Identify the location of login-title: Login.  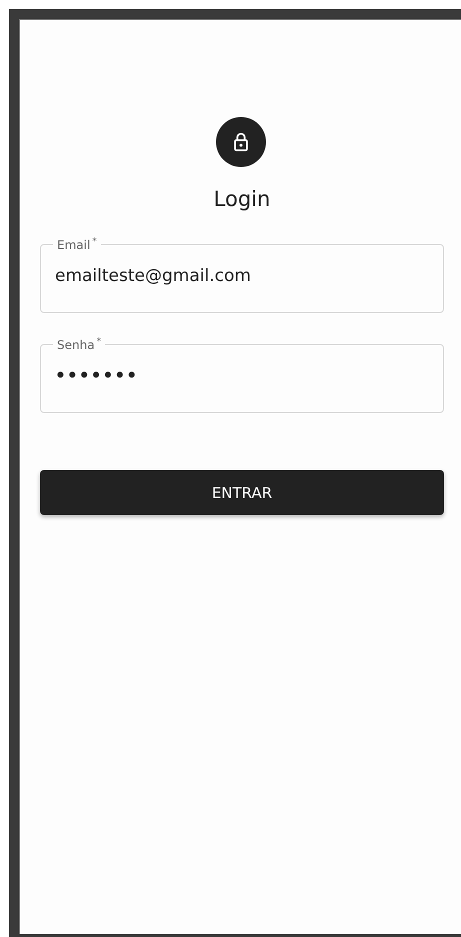
(242, 199).